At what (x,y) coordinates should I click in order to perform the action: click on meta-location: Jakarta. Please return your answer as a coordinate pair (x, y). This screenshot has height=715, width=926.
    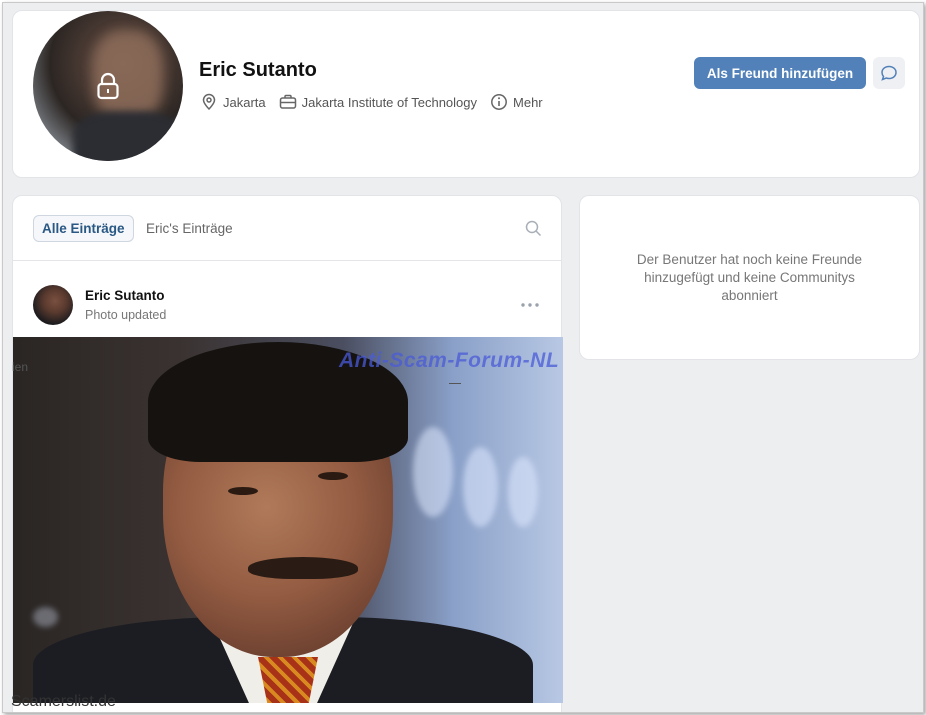
    Looking at the image, I should click on (233, 102).